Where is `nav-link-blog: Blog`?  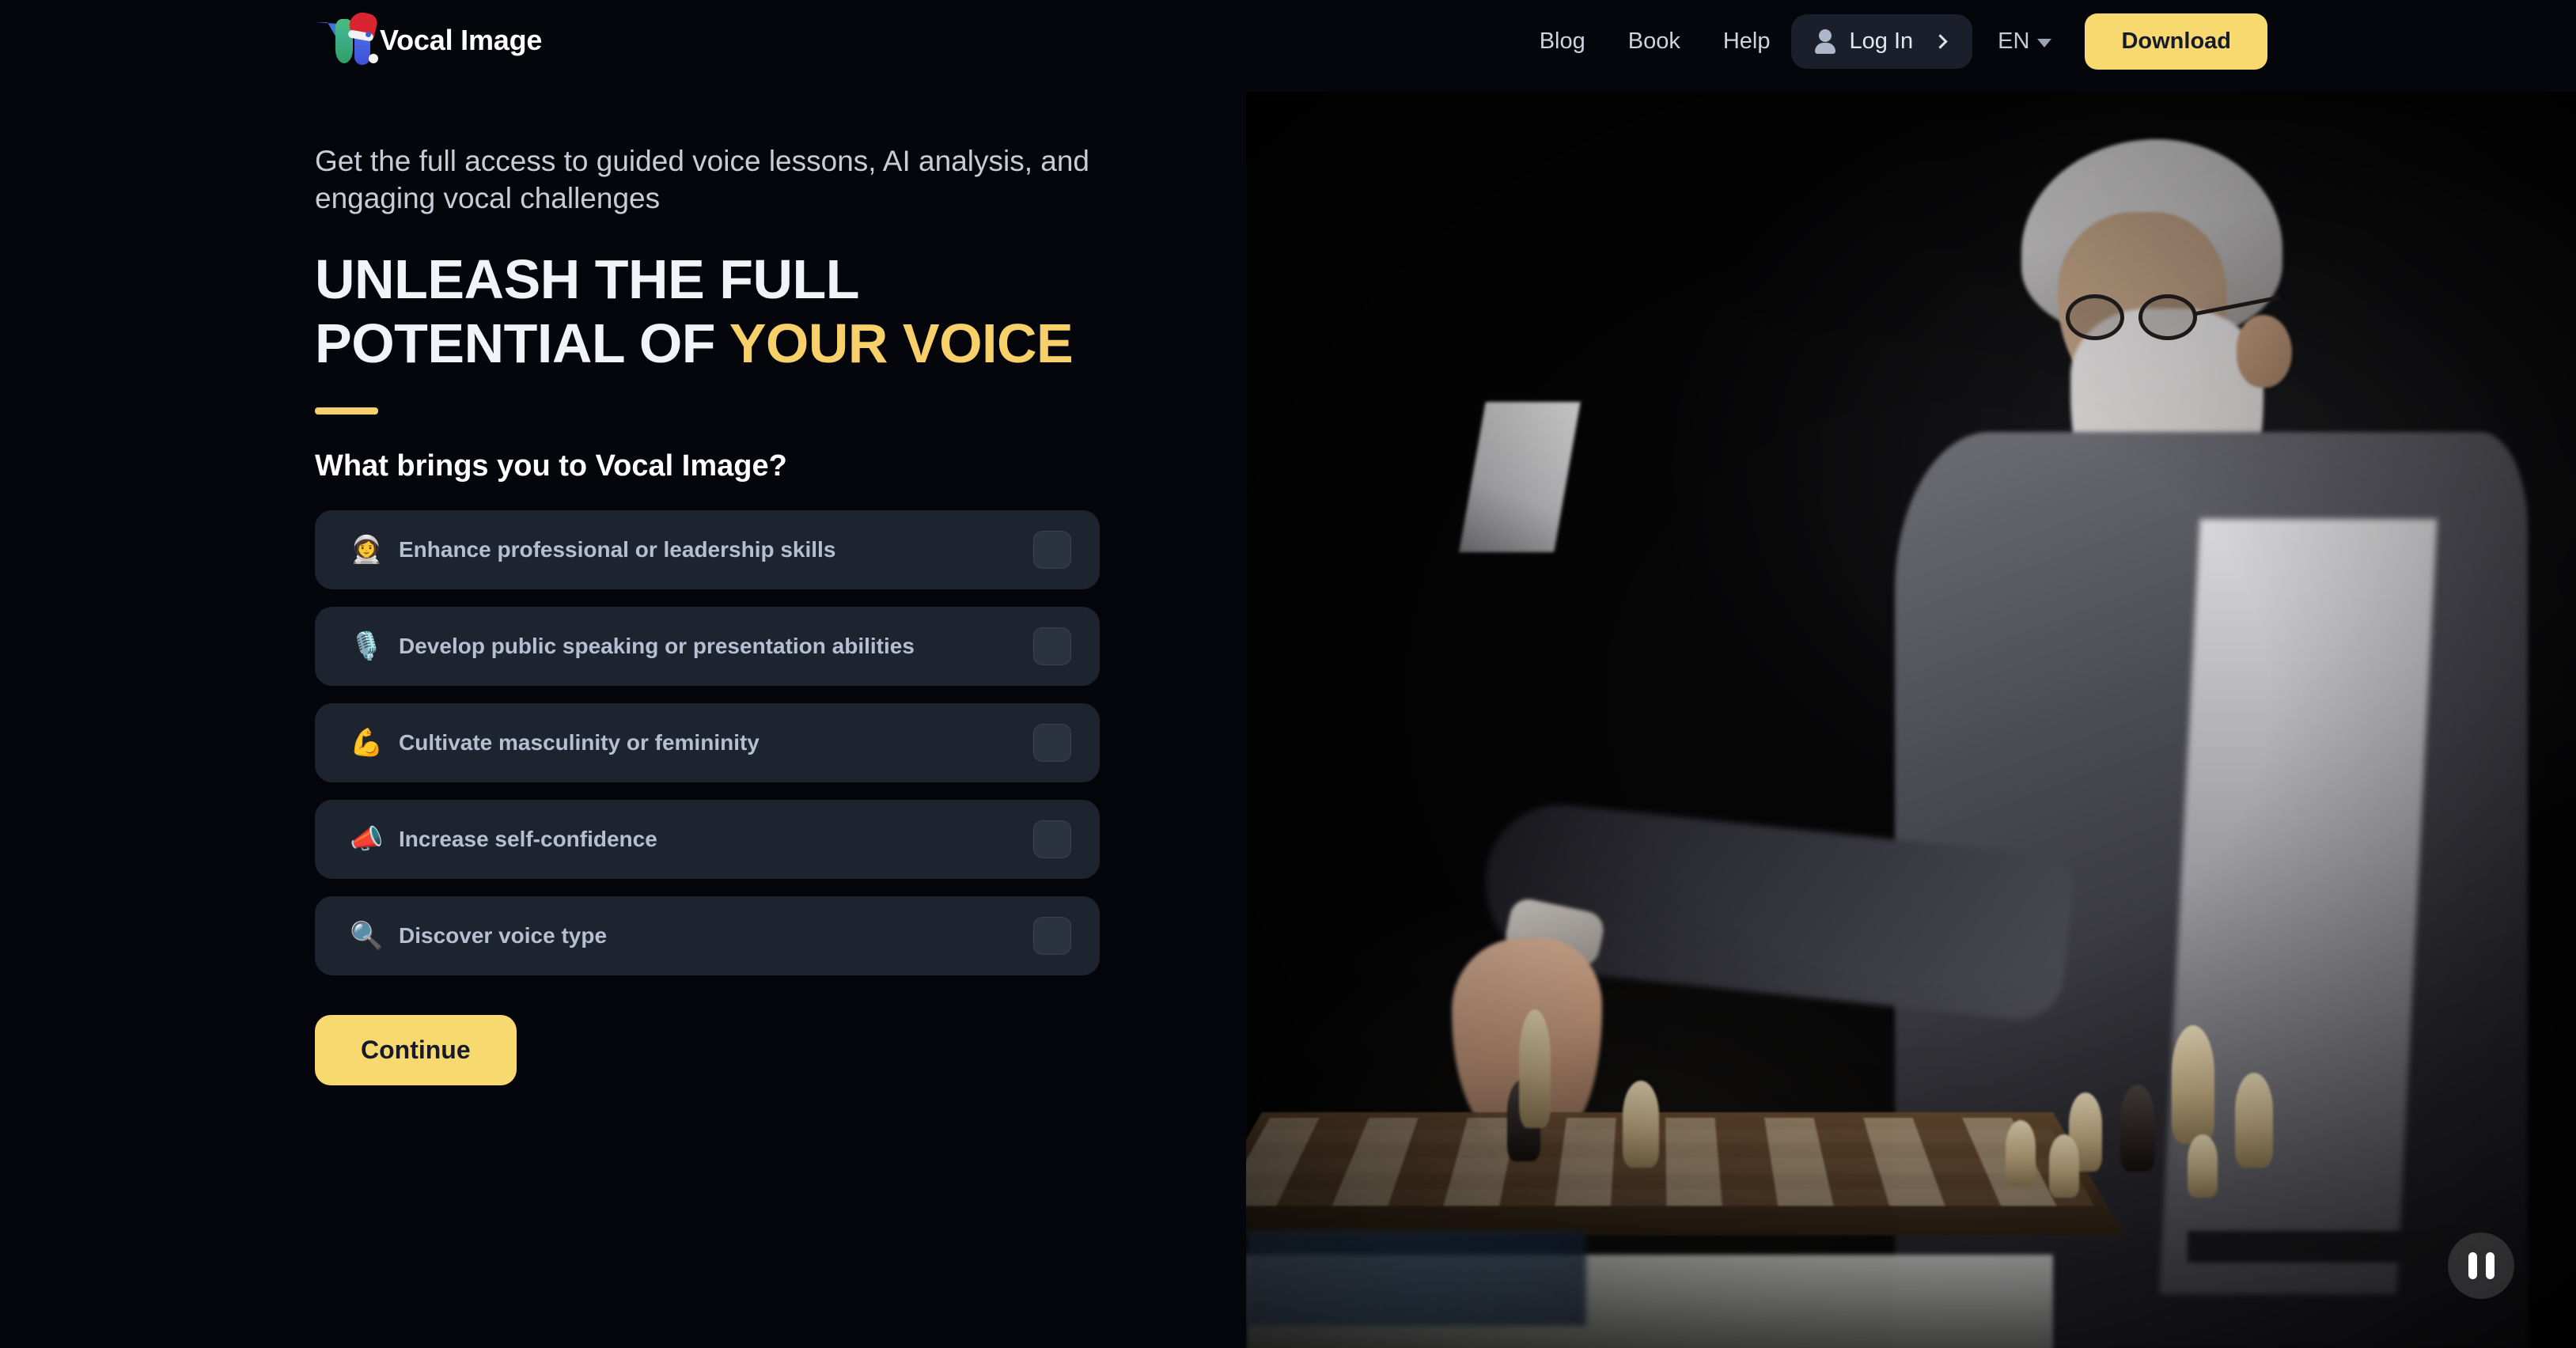 nav-link-blog: Blog is located at coordinates (1562, 41).